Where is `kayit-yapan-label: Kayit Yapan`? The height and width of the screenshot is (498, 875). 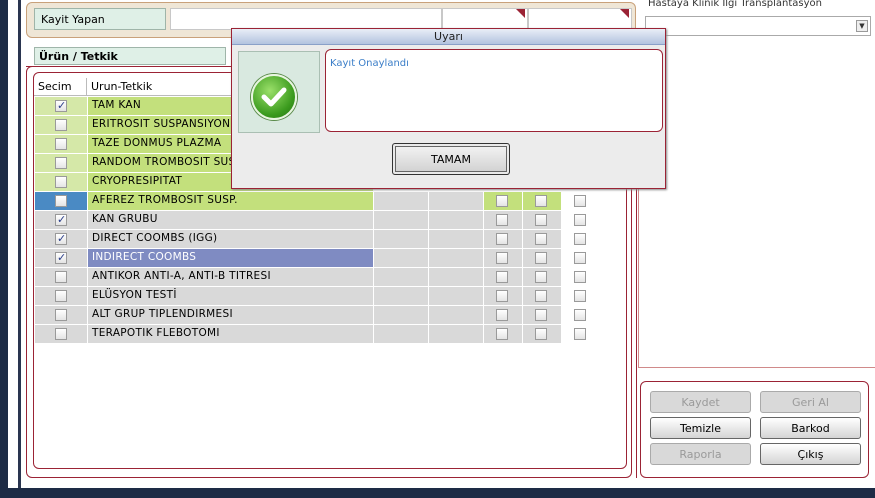 kayit-yapan-label: Kayit Yapan is located at coordinates (100, 19).